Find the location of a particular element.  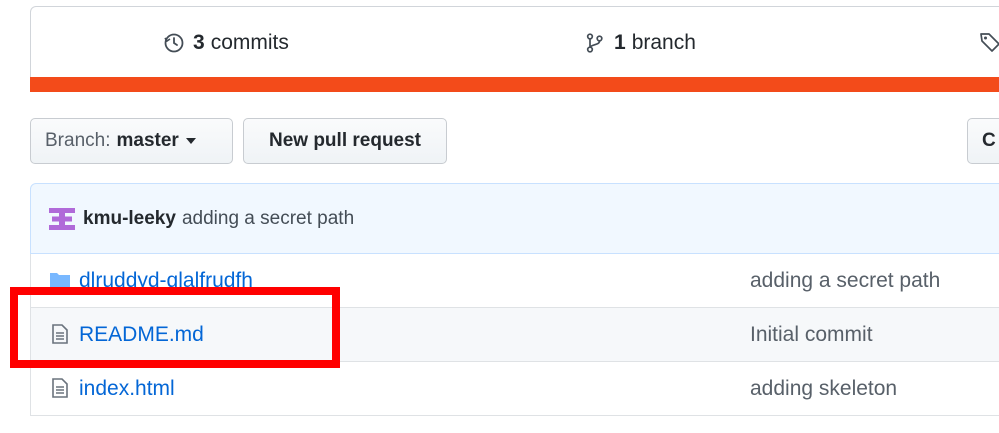

commits-label: commits is located at coordinates (249, 42).